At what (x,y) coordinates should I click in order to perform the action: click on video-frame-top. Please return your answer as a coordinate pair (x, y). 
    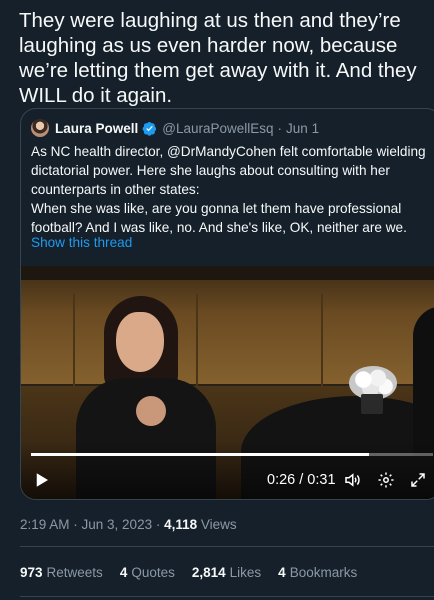
    Looking at the image, I should click on (227, 273).